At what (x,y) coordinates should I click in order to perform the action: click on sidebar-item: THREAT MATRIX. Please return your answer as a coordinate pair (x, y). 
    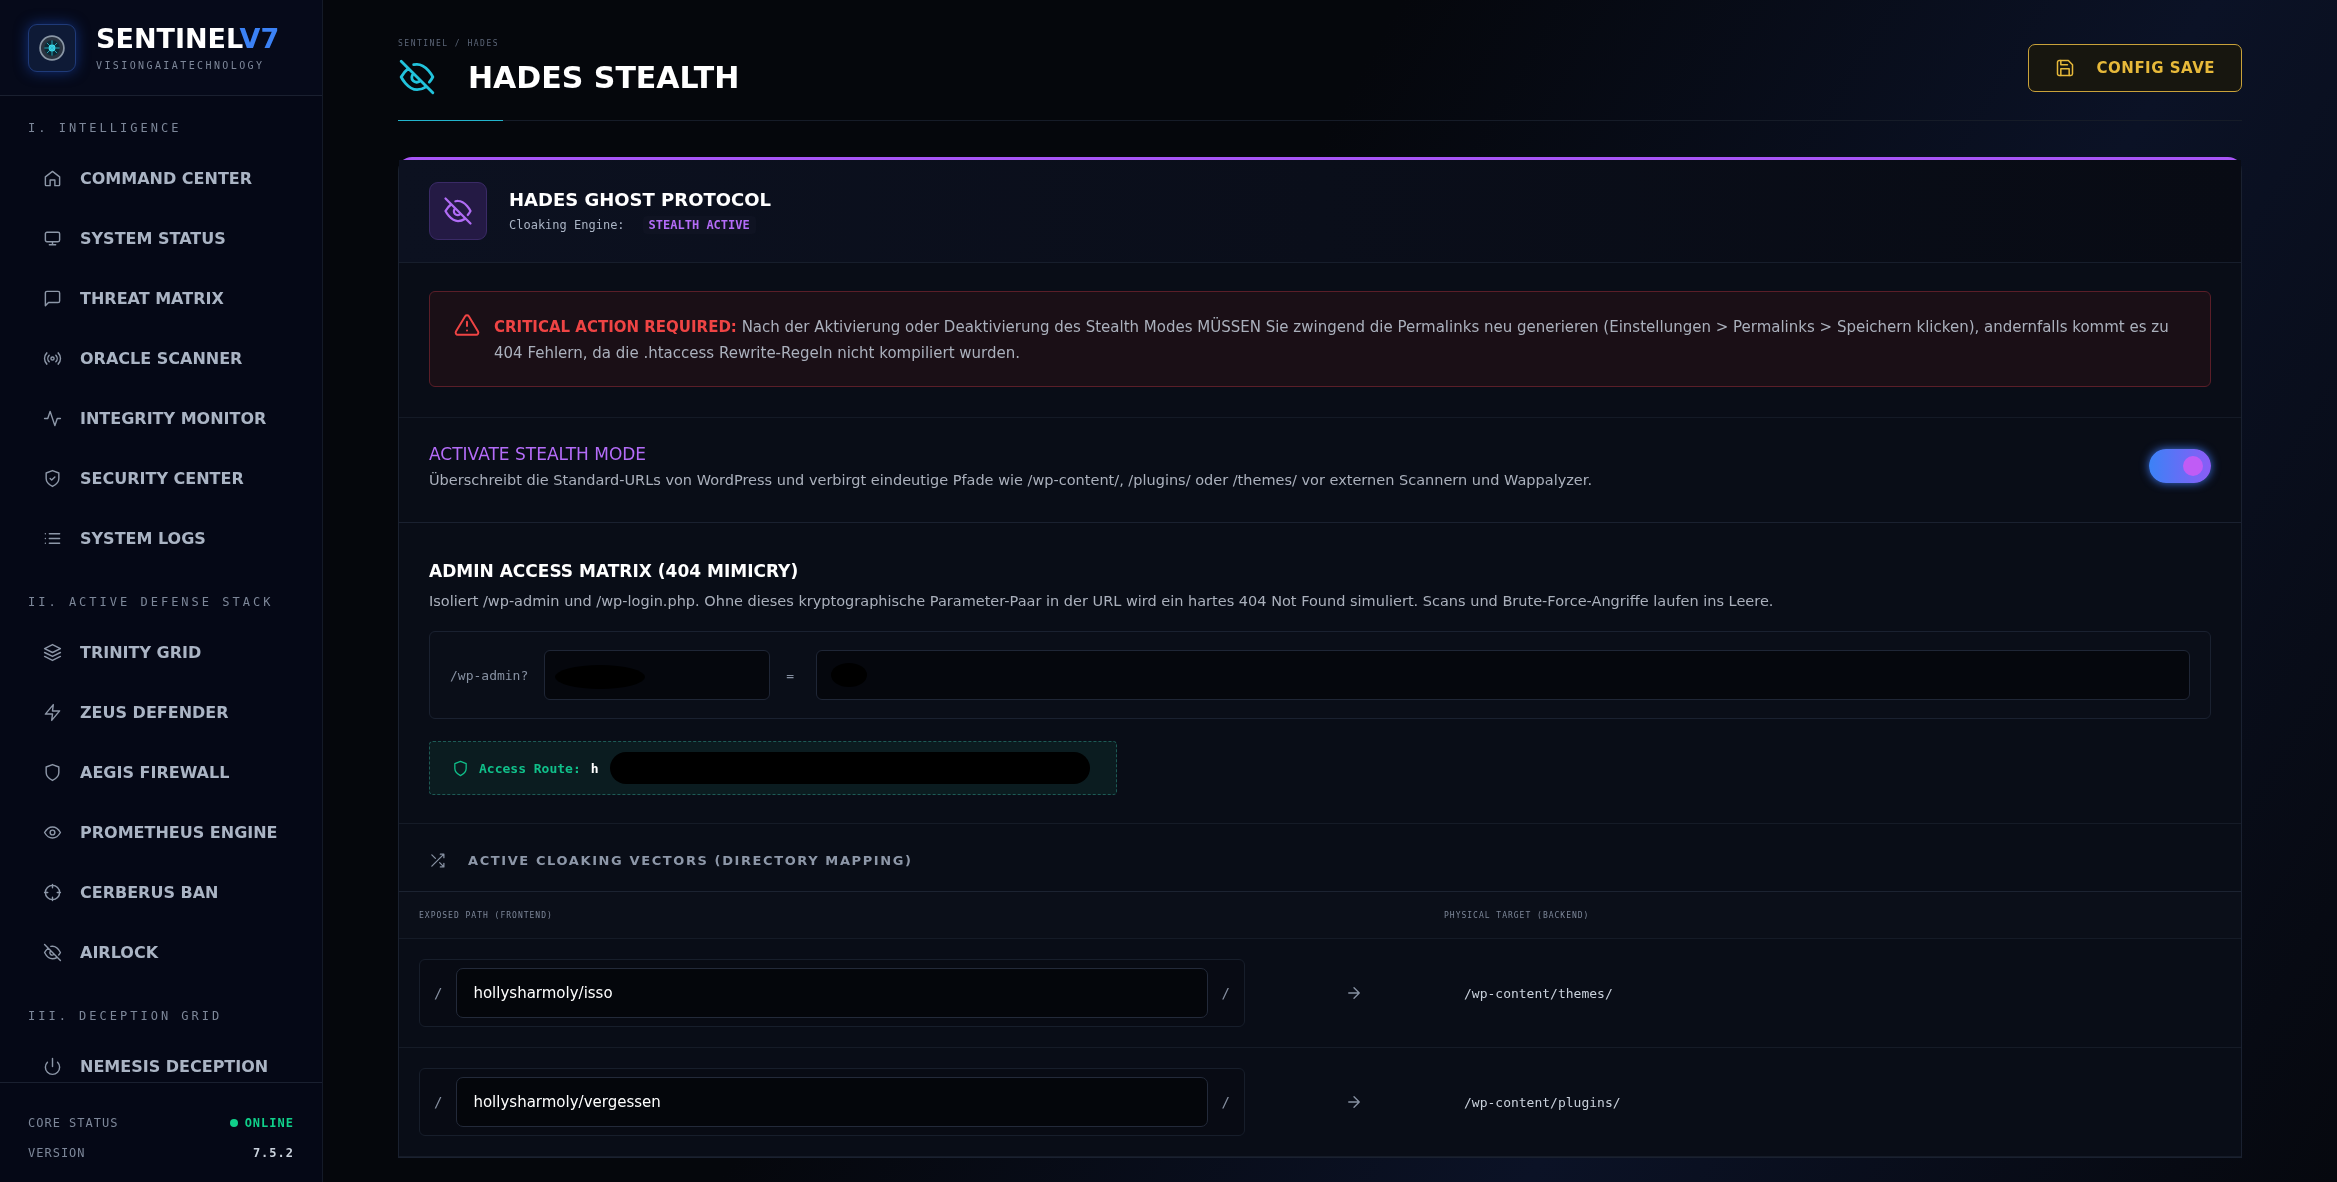
    Looking at the image, I should click on (161, 298).